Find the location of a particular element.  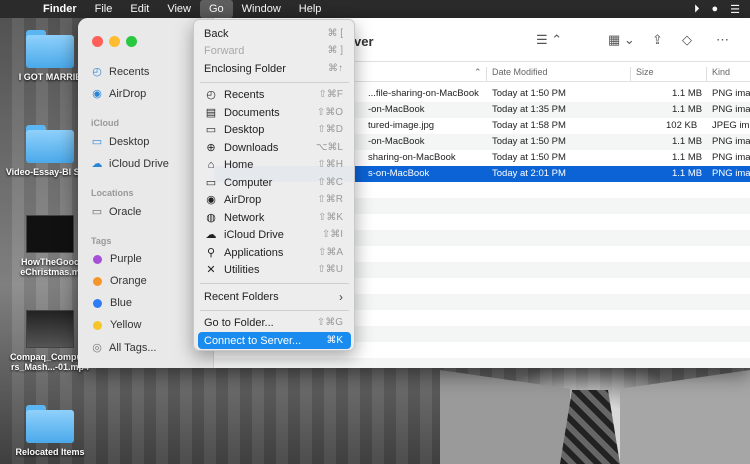

control-center-icon: ☰ is located at coordinates (735, 9).